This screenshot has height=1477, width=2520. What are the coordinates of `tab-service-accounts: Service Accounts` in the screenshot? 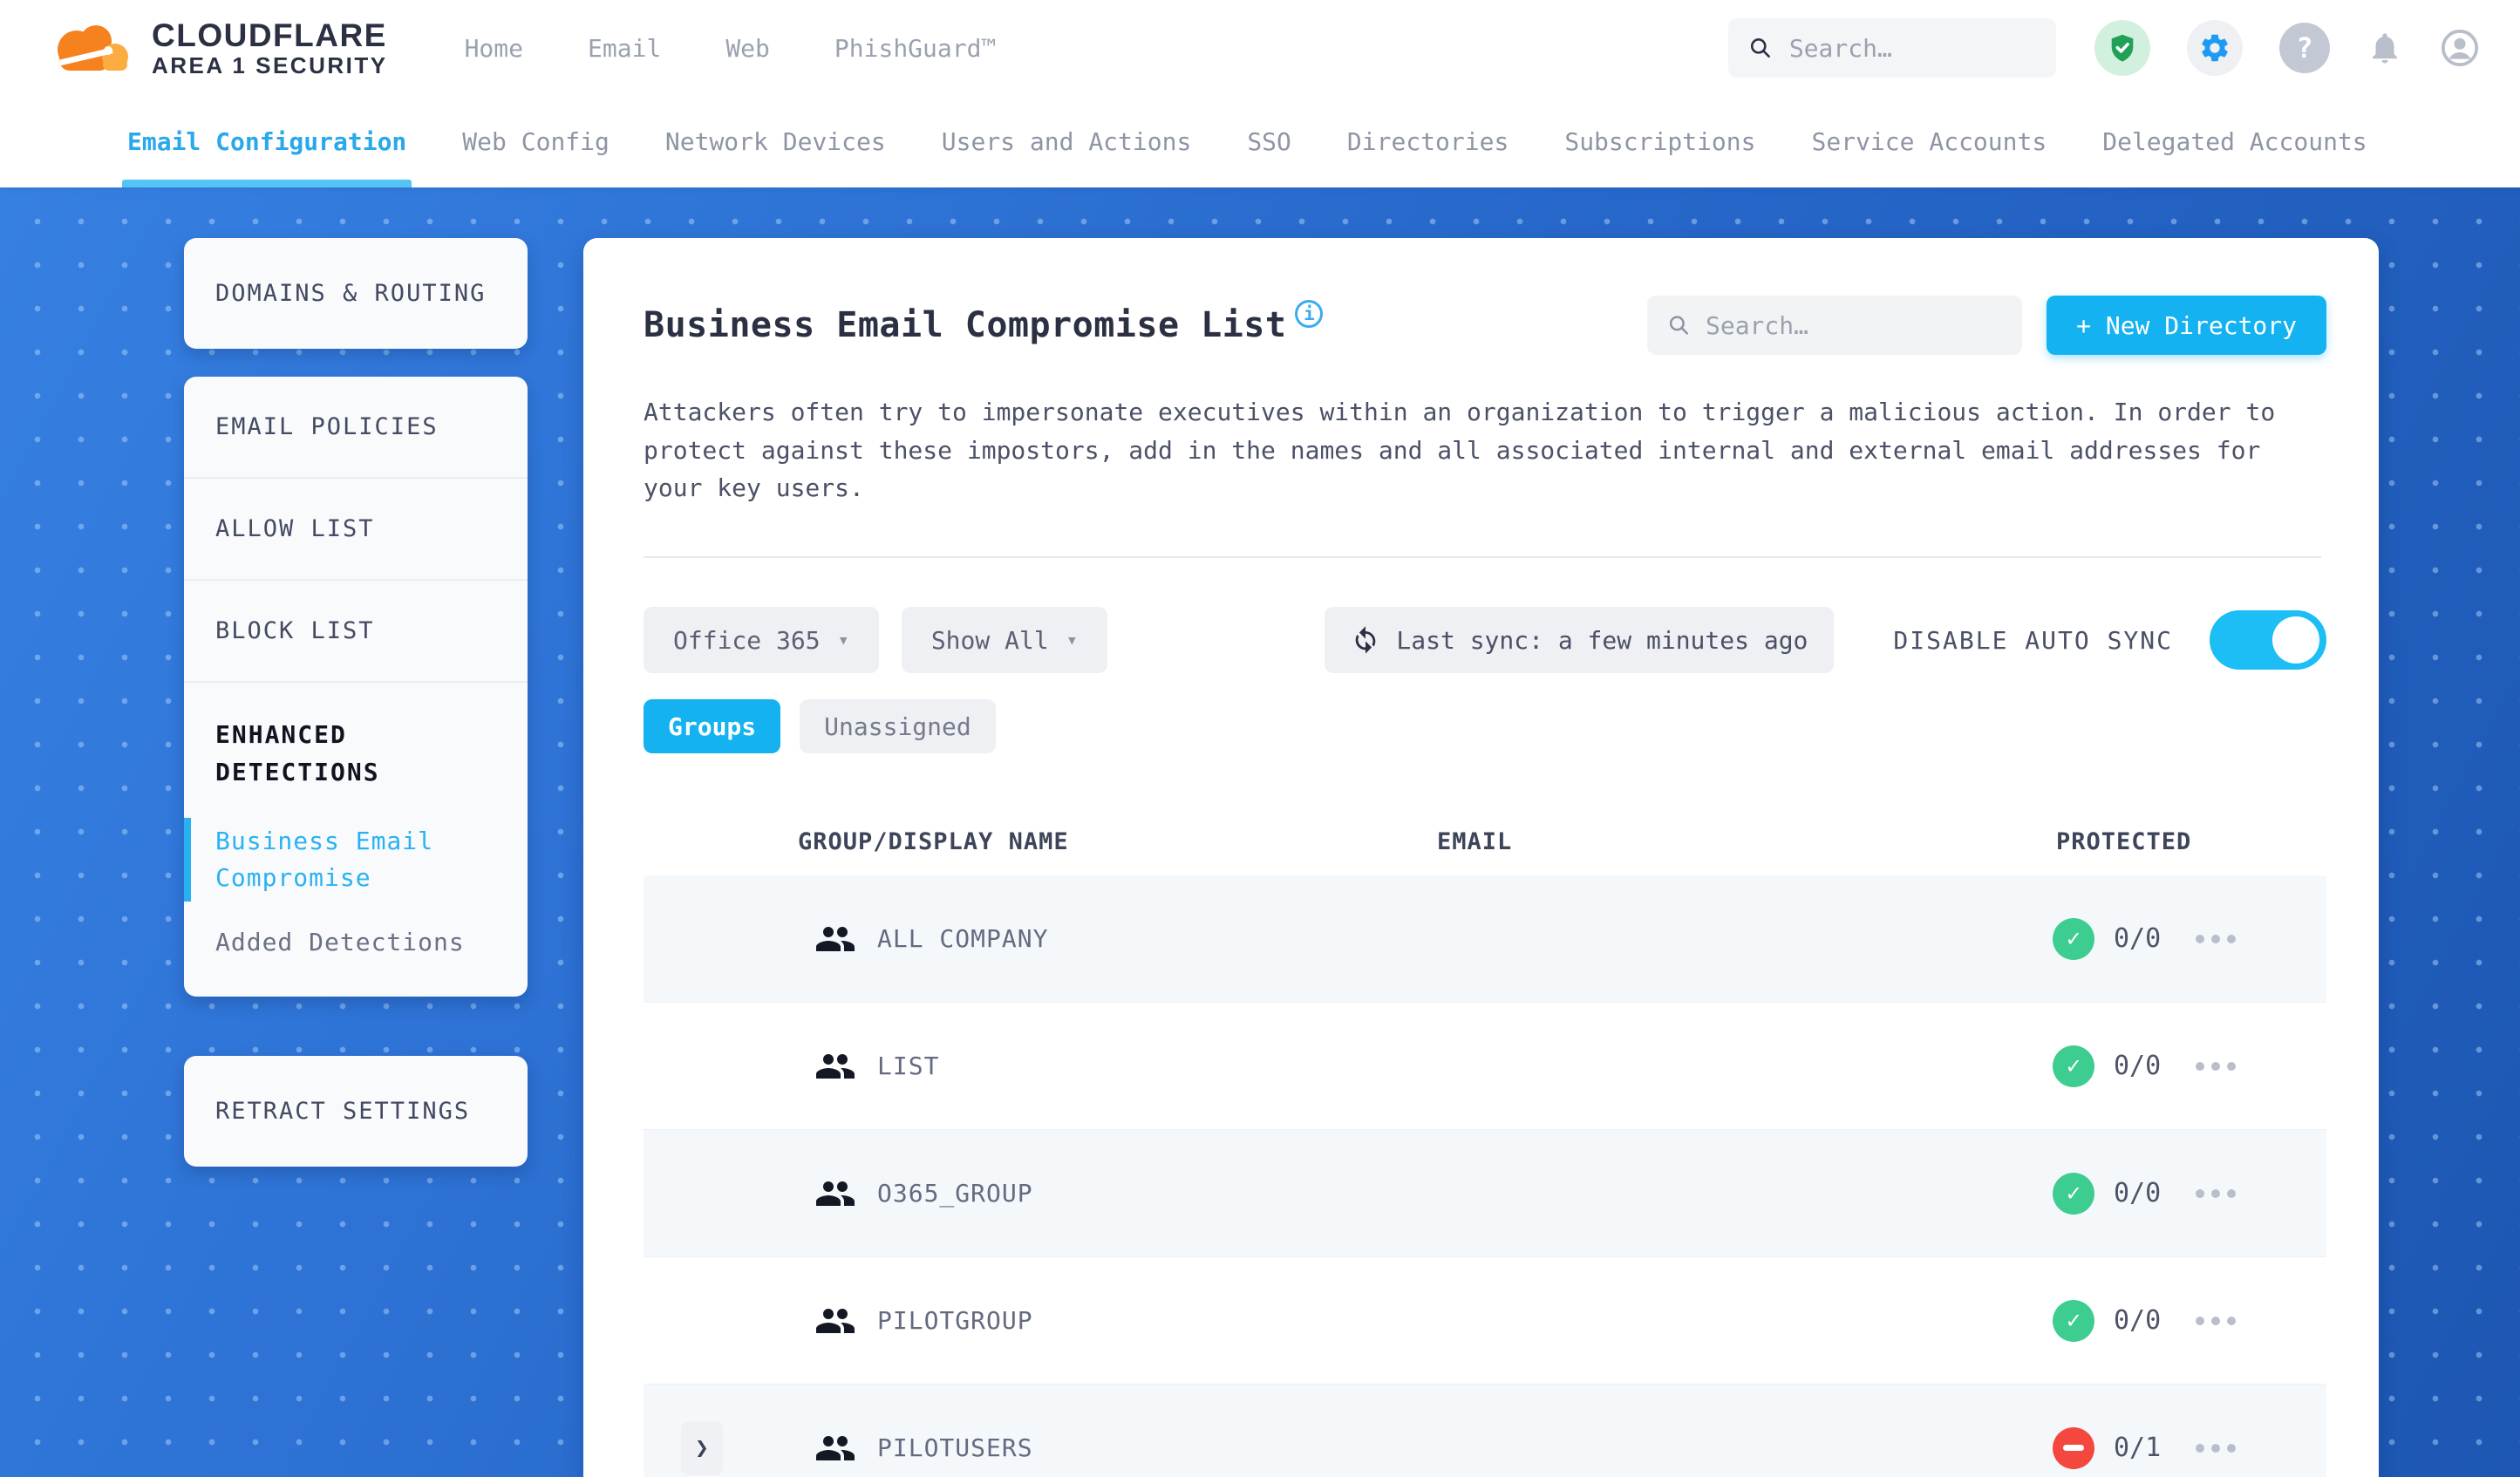 It's located at (1929, 141).